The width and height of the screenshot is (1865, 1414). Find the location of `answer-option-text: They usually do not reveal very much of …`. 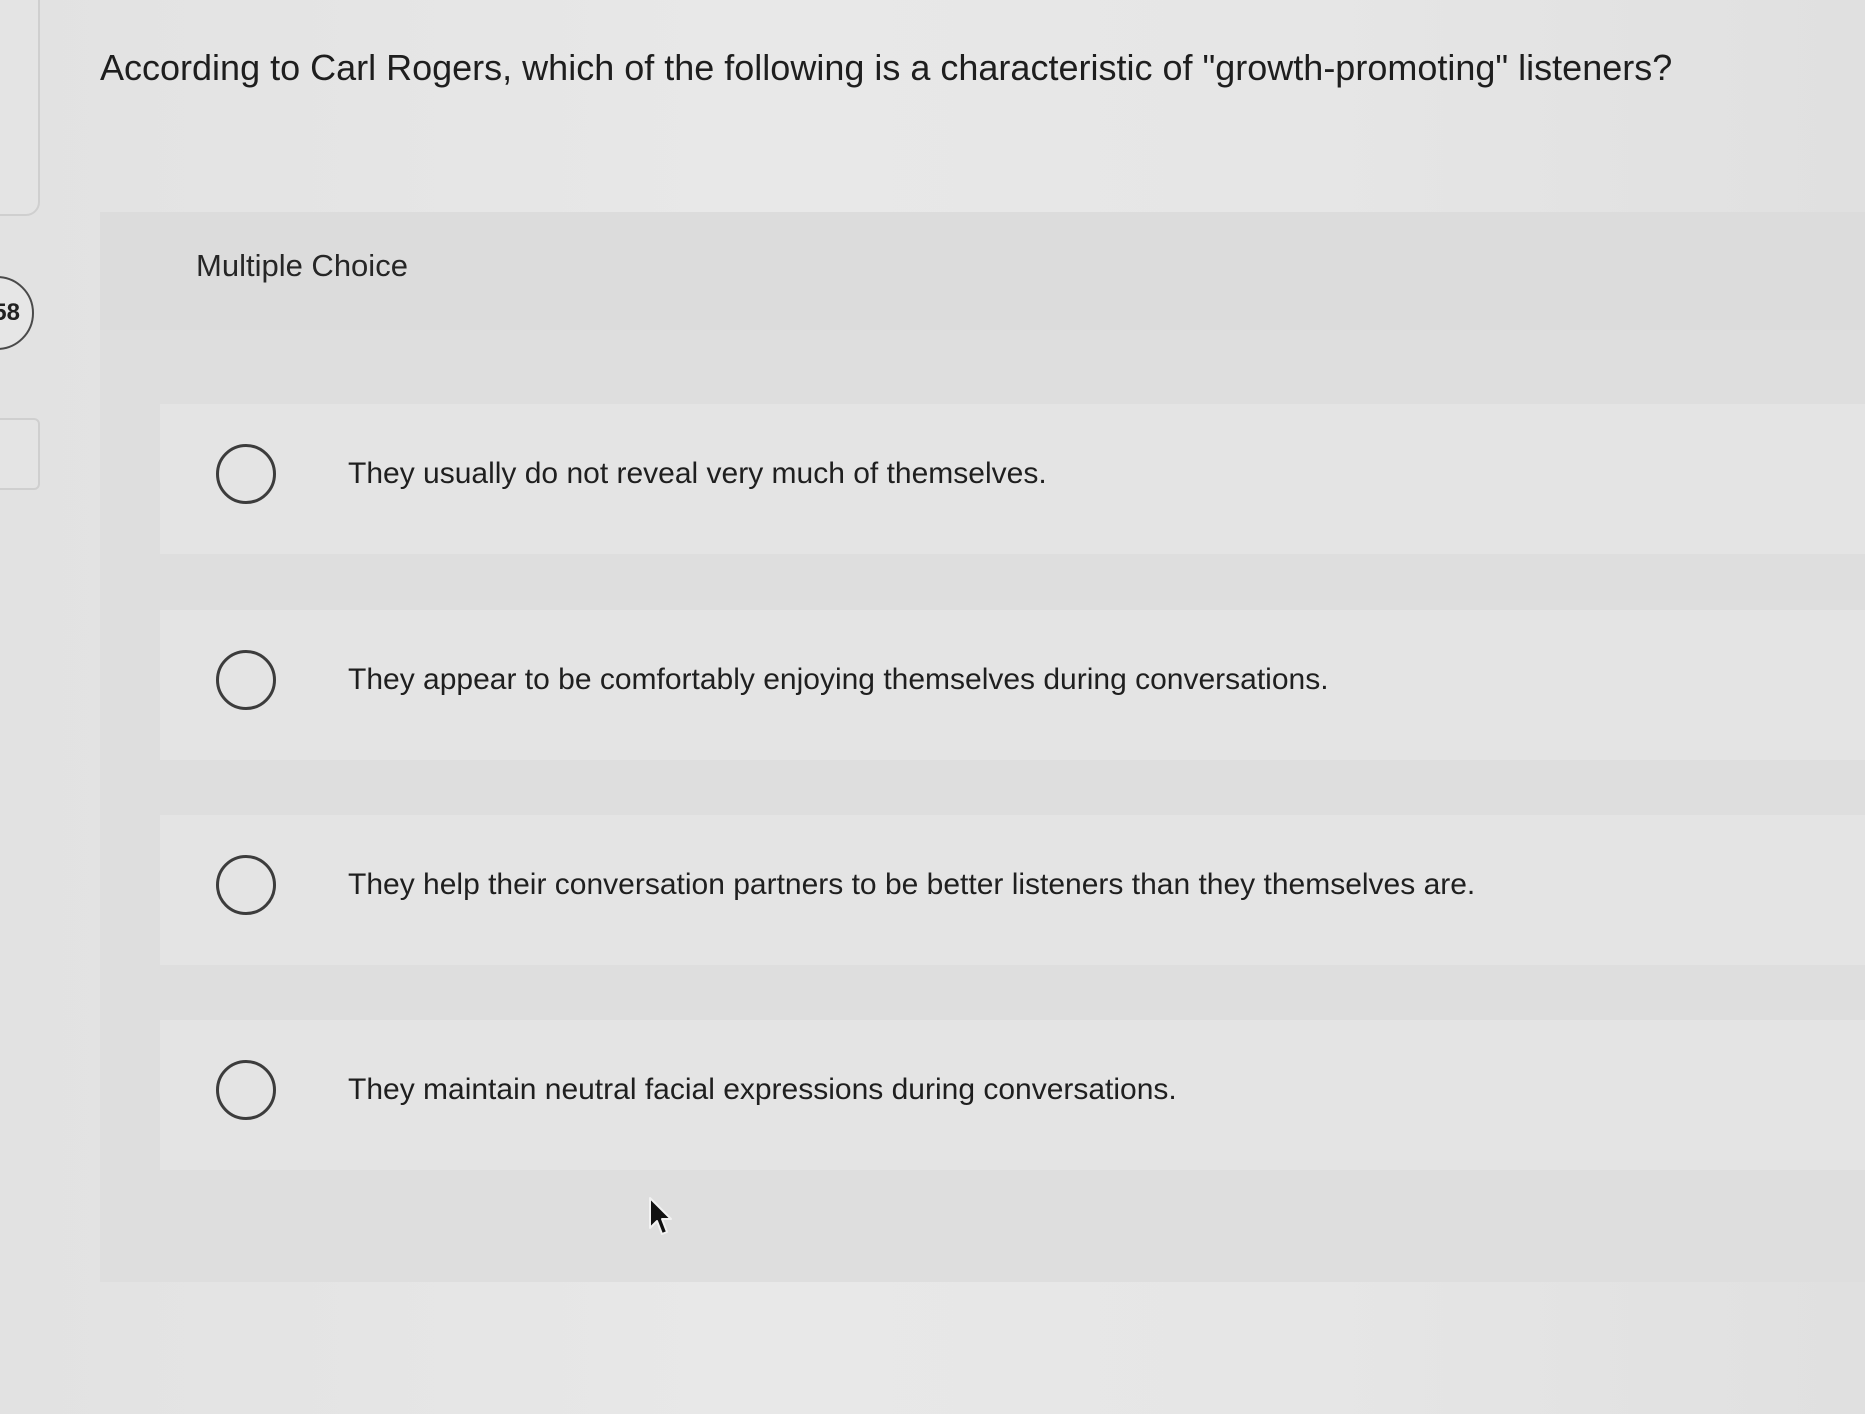

answer-option-text: They usually do not reveal very much of … is located at coordinates (697, 473).